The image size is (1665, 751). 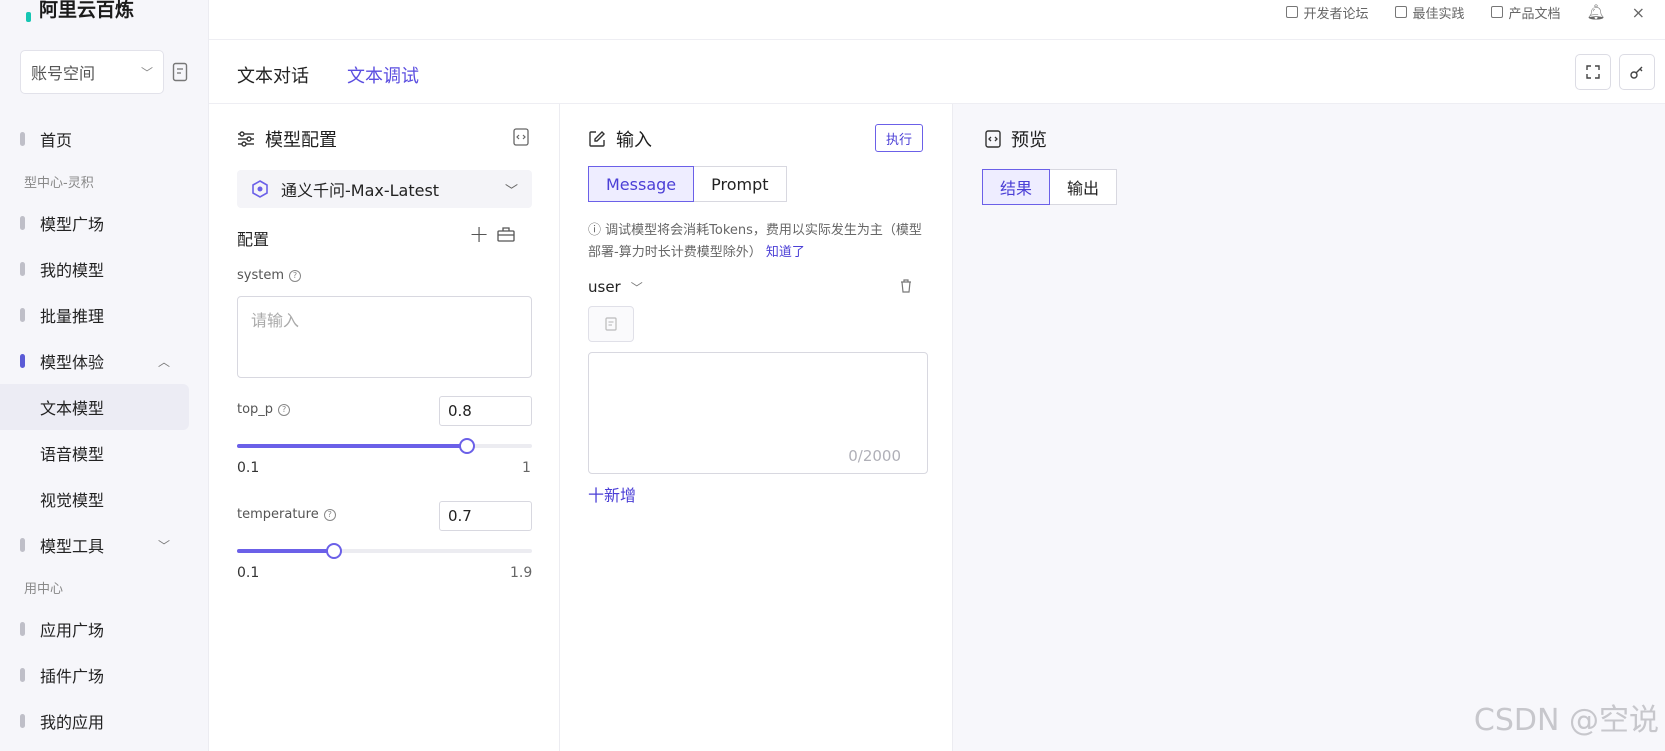 What do you see at coordinates (1593, 72) in the screenshot?
I see `fullscreen-button` at bounding box center [1593, 72].